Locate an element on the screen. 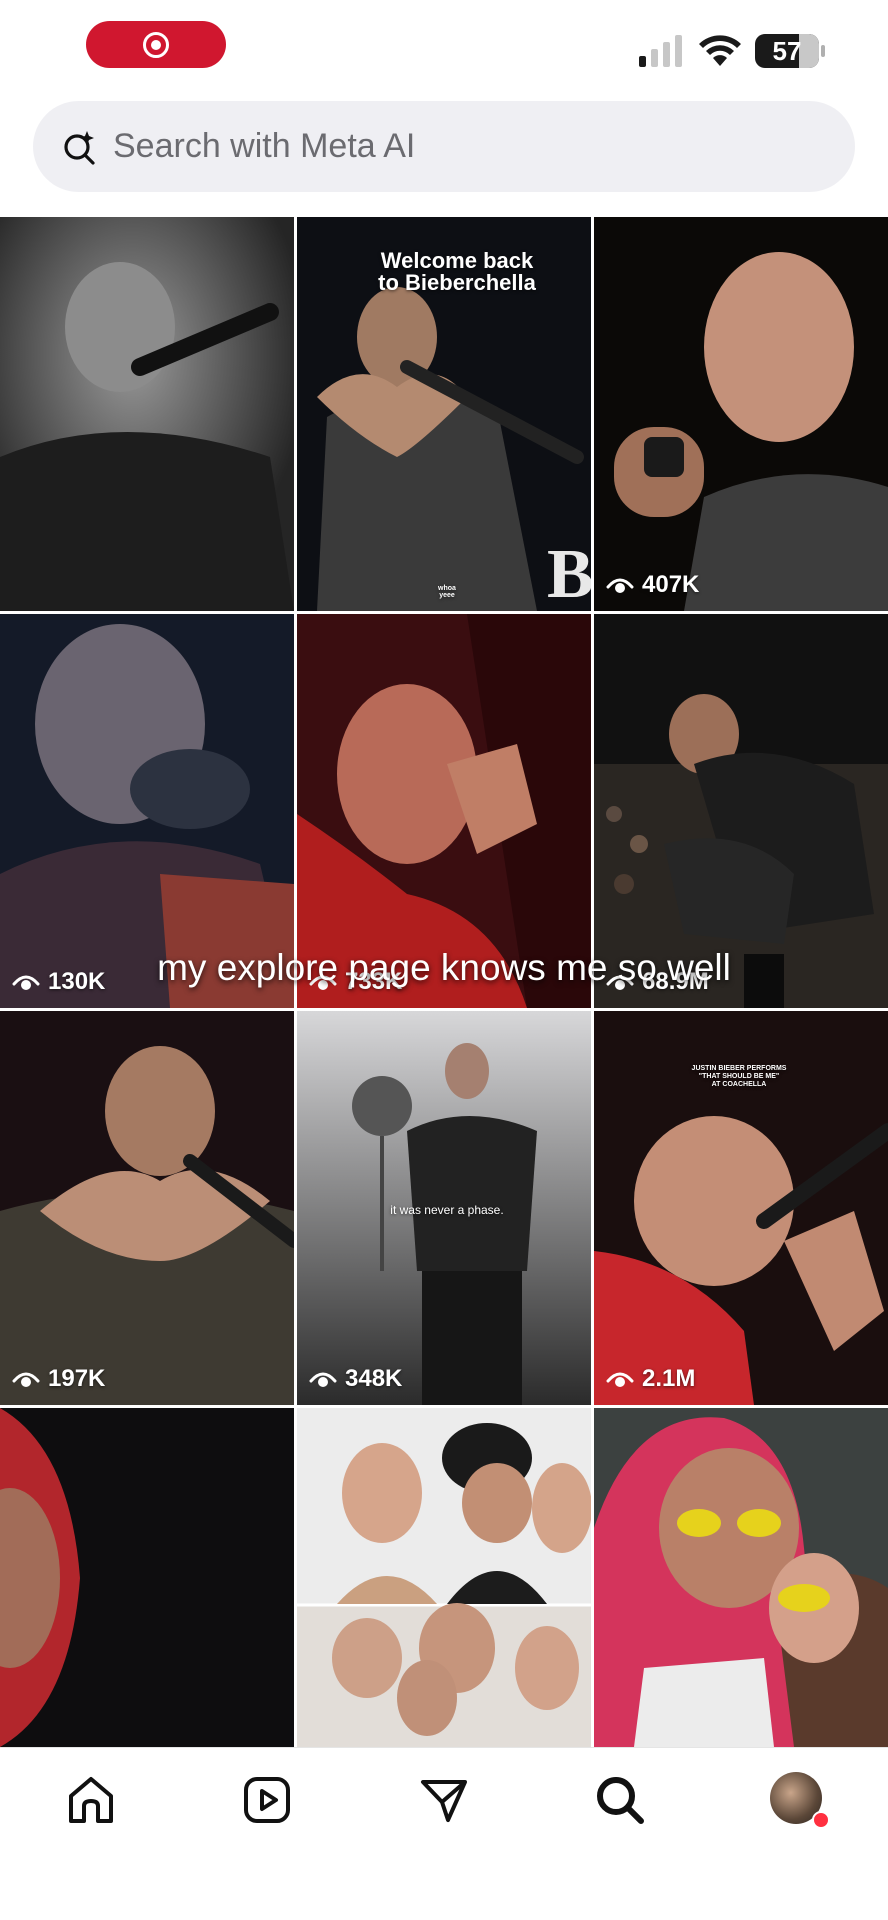  reels-icon is located at coordinates (267, 1800).